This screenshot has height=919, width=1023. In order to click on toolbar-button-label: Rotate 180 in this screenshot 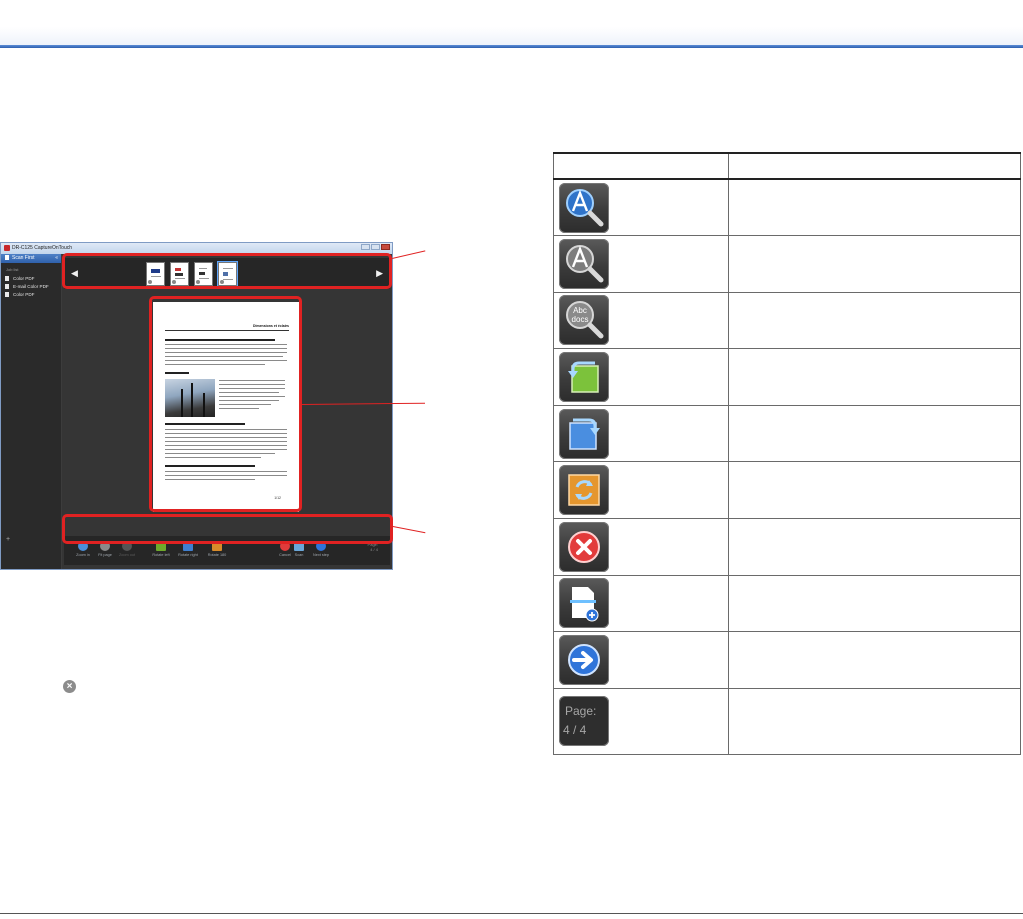, I will do `click(217, 555)`.